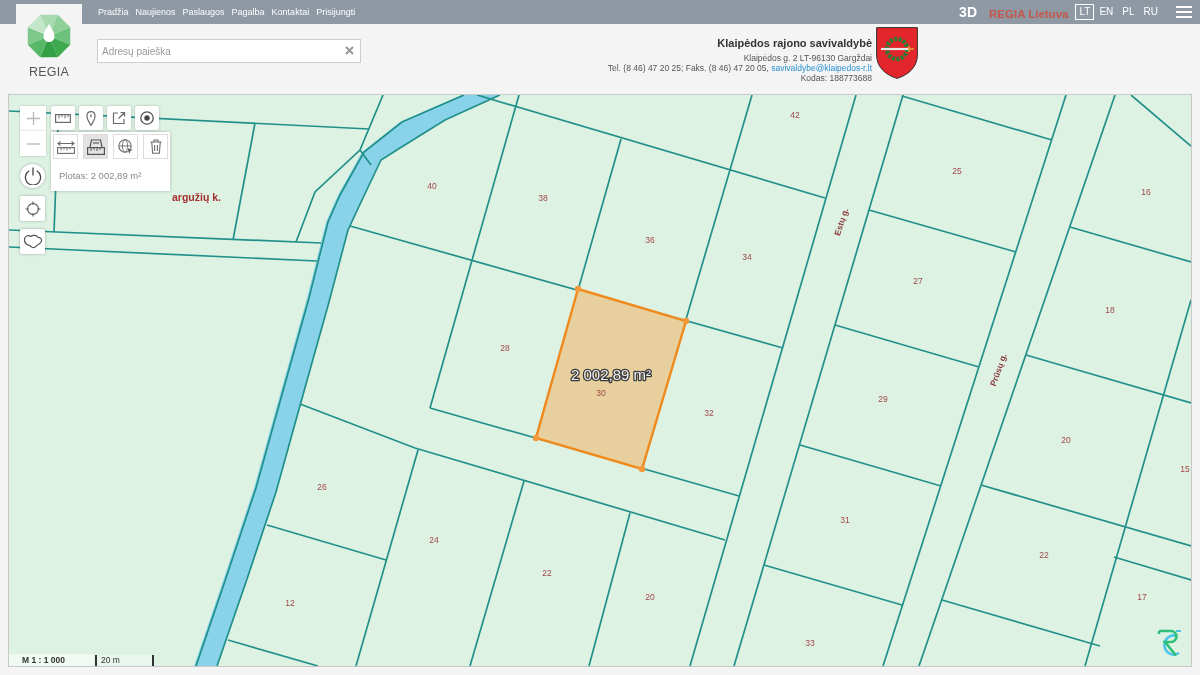 This screenshot has width=1200, height=675. Describe the element at coordinates (841, 221) in the screenshot. I see `street-label: Estų g.` at that location.